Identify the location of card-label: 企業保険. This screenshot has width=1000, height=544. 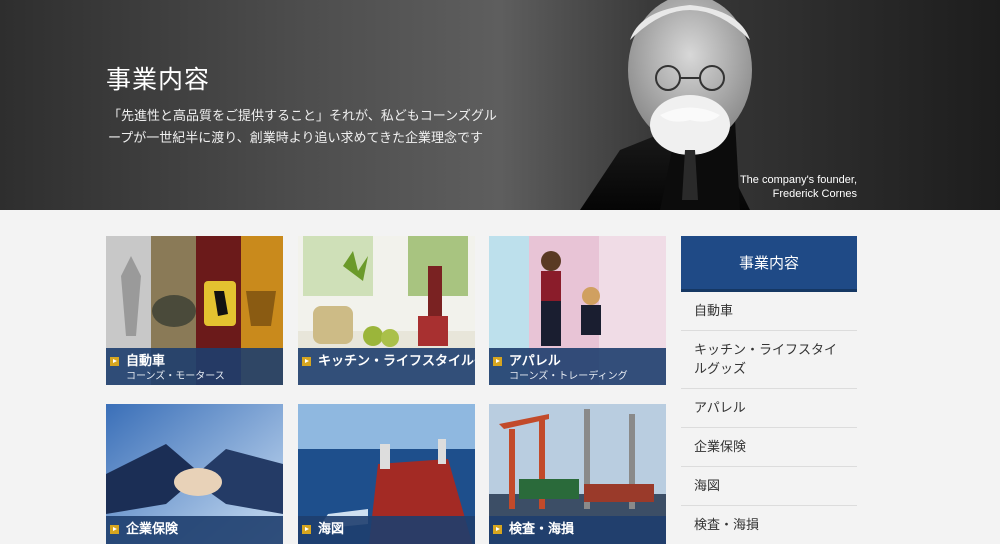
(194, 530).